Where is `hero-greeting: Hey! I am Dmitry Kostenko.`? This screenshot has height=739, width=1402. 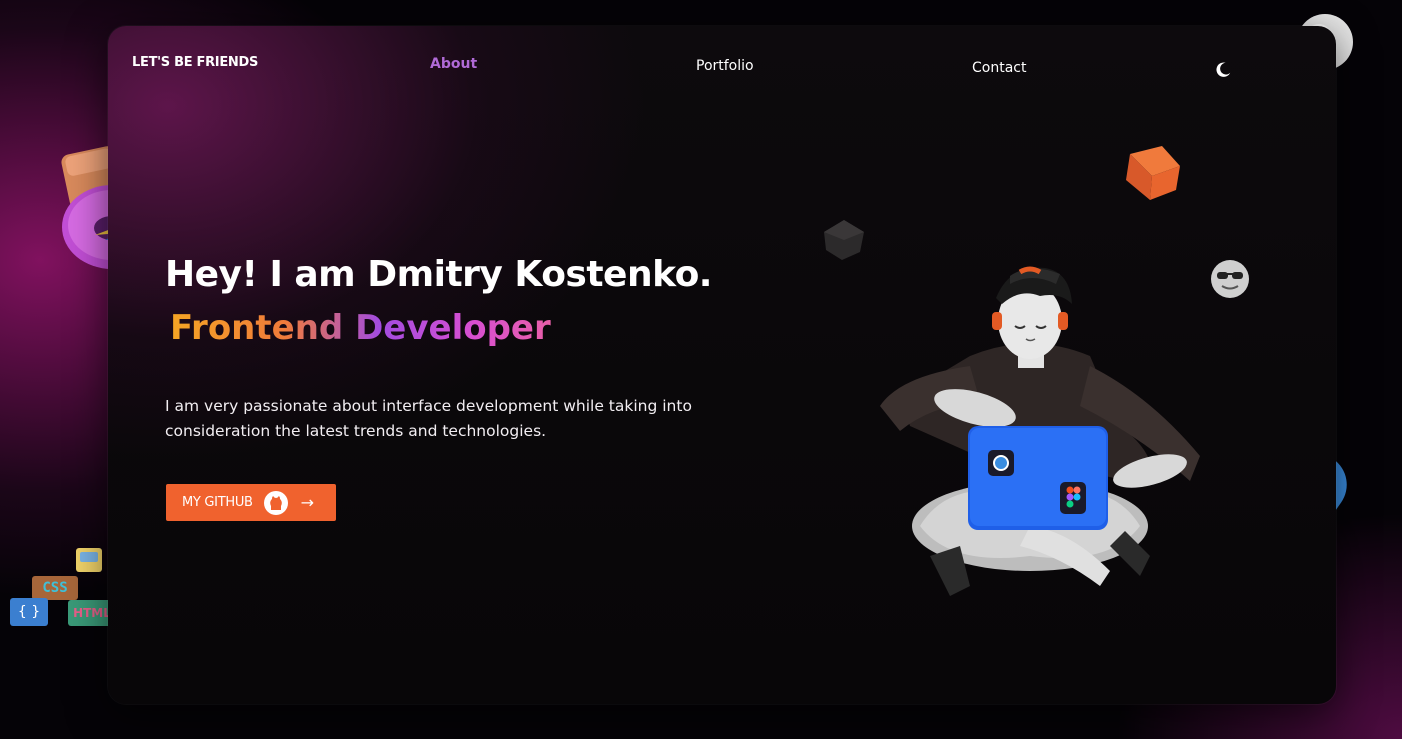 hero-greeting: Hey! I am Dmitry Kostenko. is located at coordinates (439, 274).